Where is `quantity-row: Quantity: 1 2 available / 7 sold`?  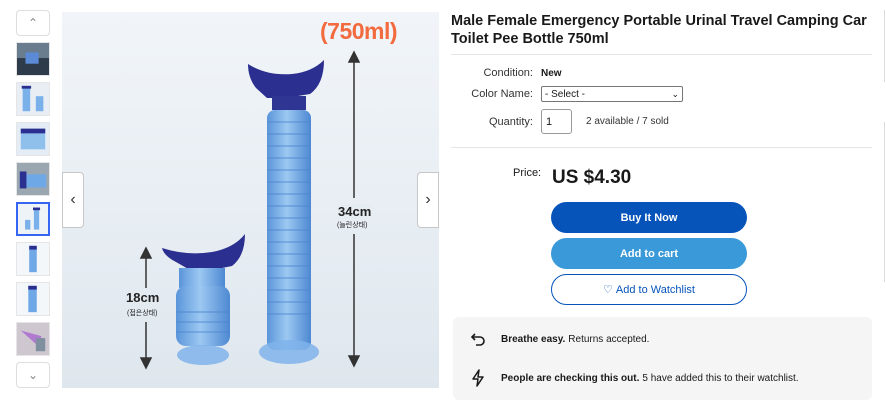 quantity-row: Quantity: 1 2 available / 7 sold is located at coordinates (661, 121).